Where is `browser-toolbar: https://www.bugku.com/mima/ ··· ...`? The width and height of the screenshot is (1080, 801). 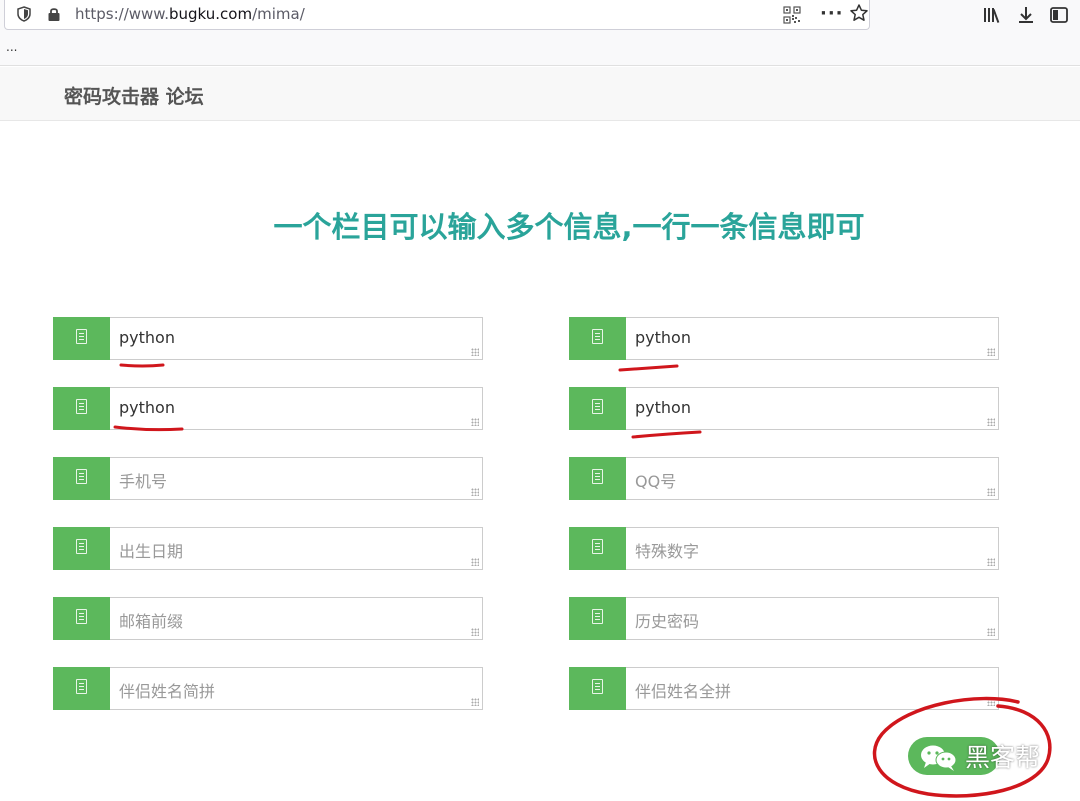 browser-toolbar: https://www.bugku.com/mima/ ··· ... is located at coordinates (540, 33).